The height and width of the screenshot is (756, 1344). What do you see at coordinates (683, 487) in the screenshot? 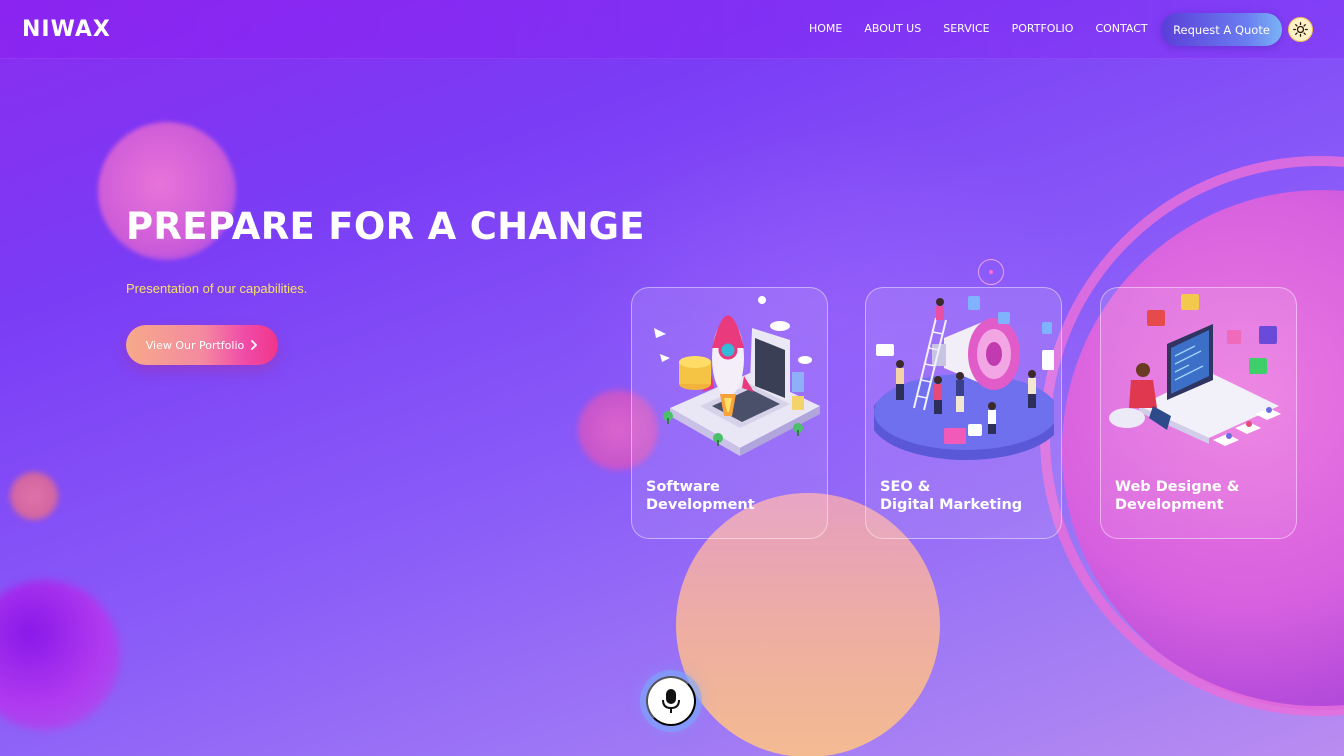
I see `service-title-line1: Software` at bounding box center [683, 487].